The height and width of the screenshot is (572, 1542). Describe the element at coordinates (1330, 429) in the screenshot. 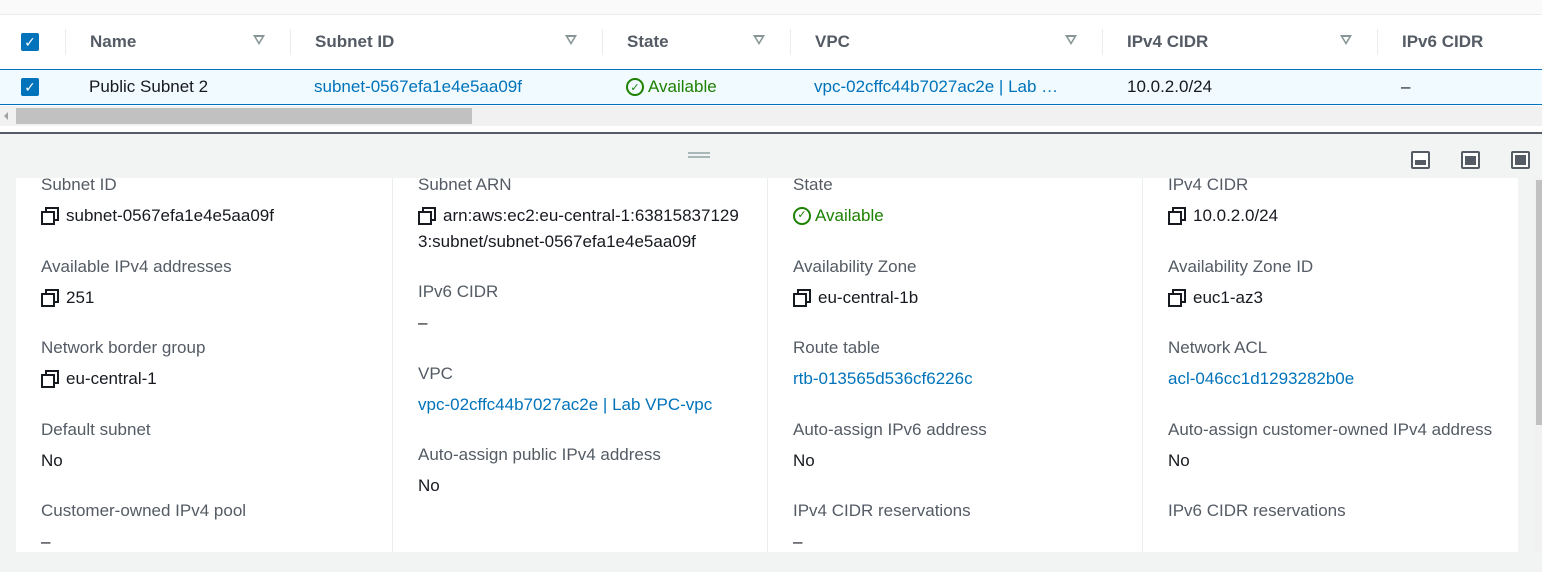

I see `field-label: Auto-assign customer-owned IPv4 address` at that location.